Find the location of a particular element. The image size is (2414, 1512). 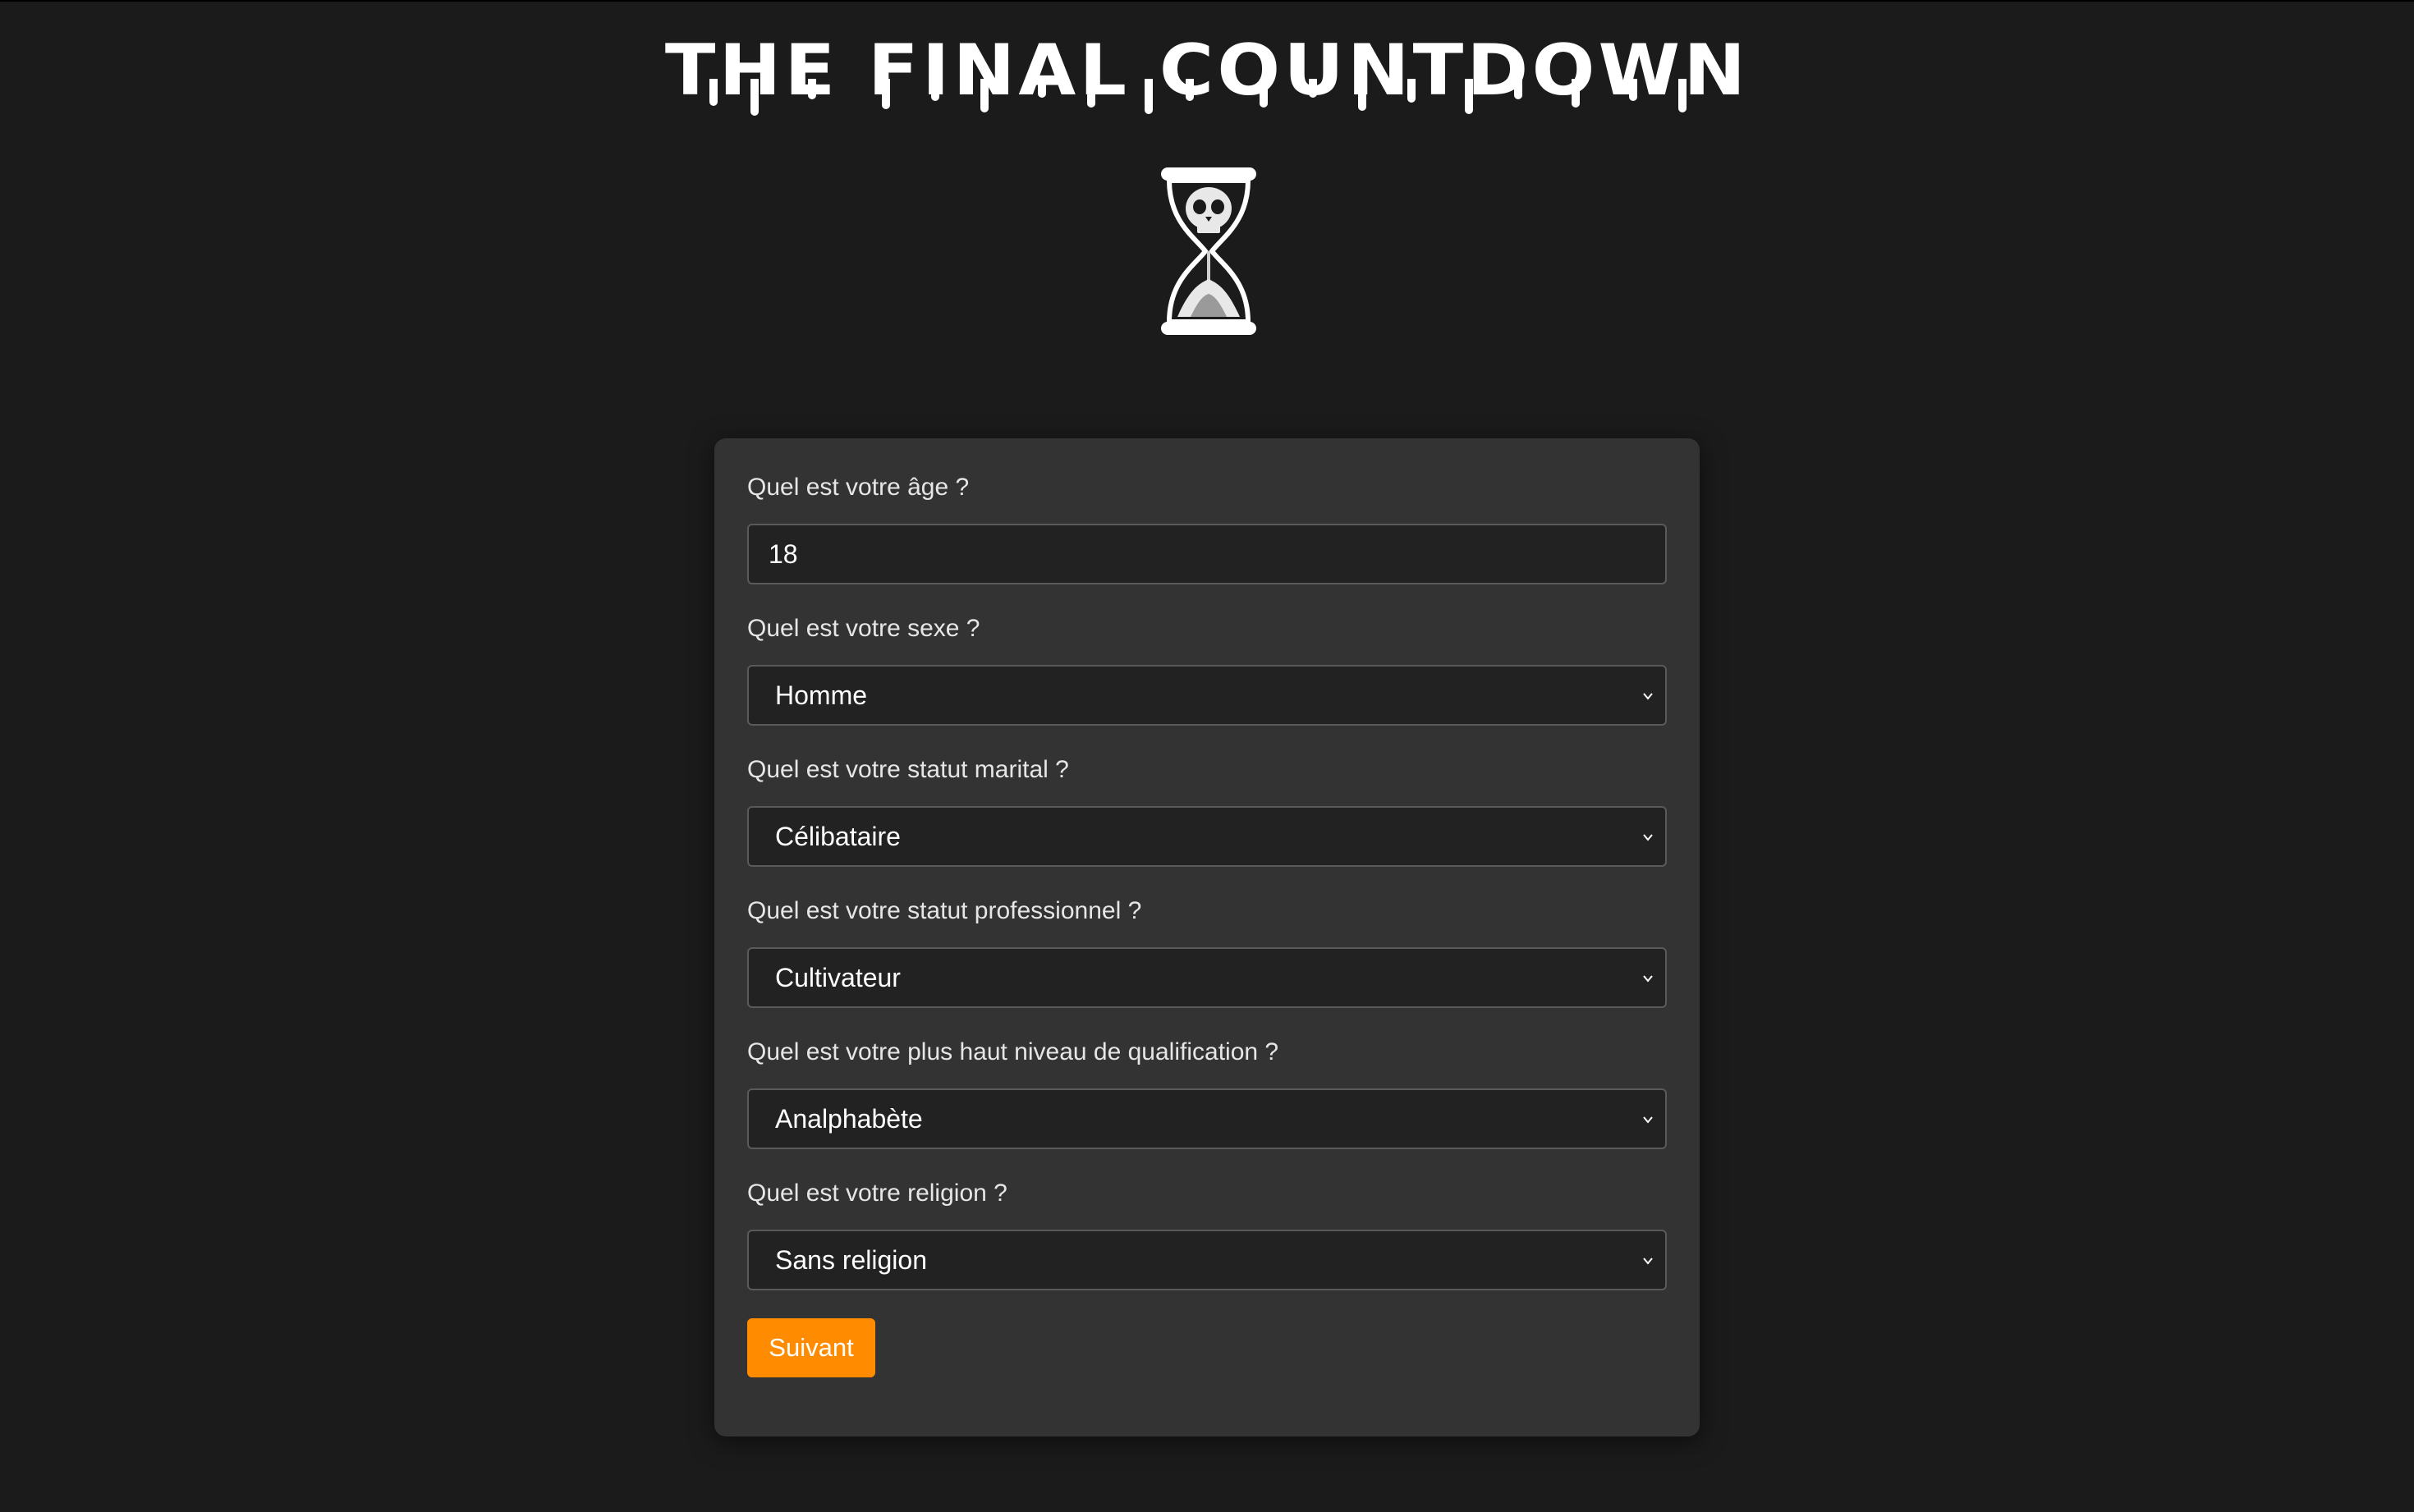

qualification-select: Analphabète is located at coordinates (1207, 1118).